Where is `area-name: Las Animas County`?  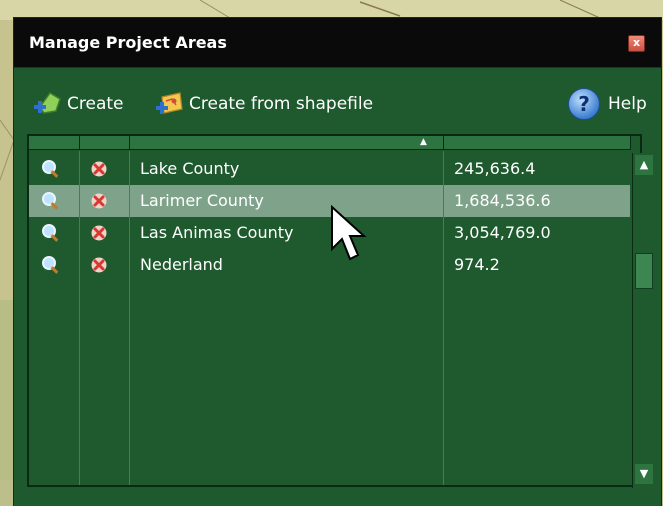 area-name: Las Animas County is located at coordinates (217, 232).